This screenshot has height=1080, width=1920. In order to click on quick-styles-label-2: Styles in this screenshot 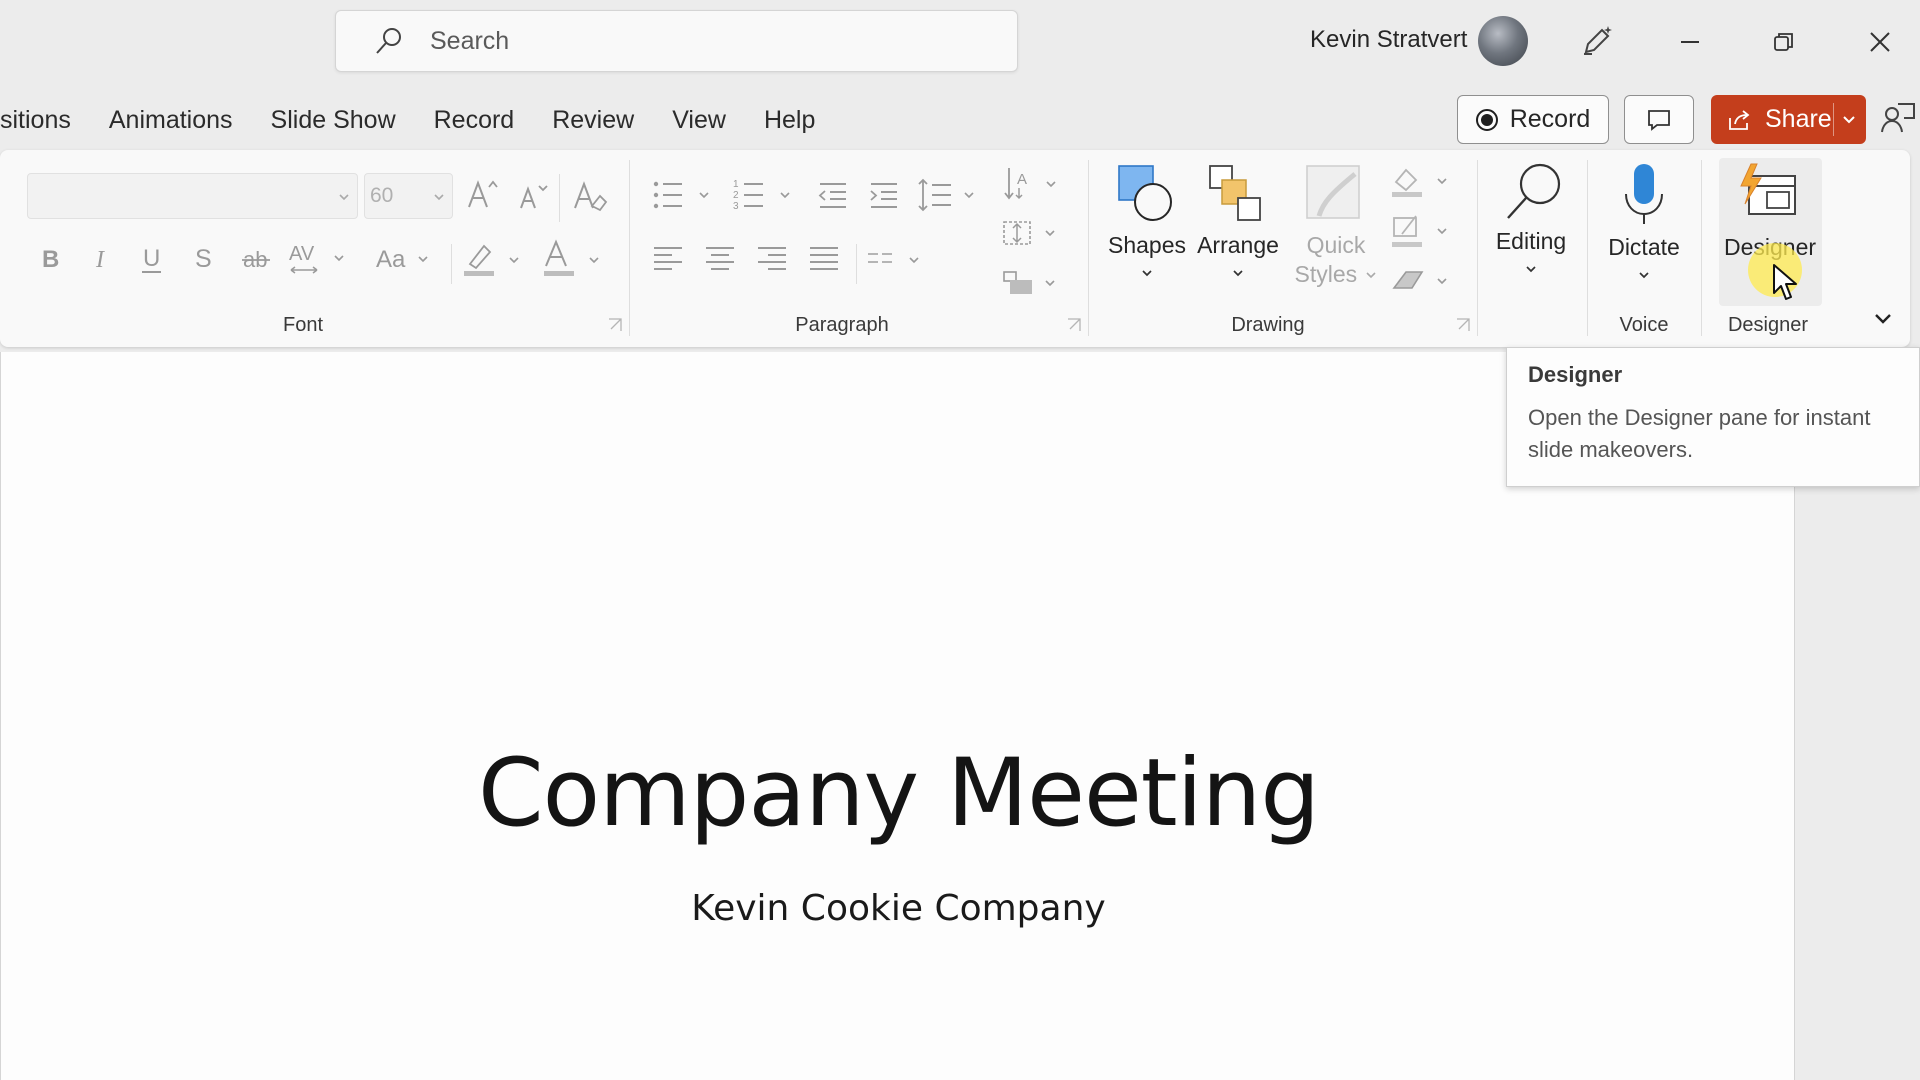, I will do `click(1326, 274)`.